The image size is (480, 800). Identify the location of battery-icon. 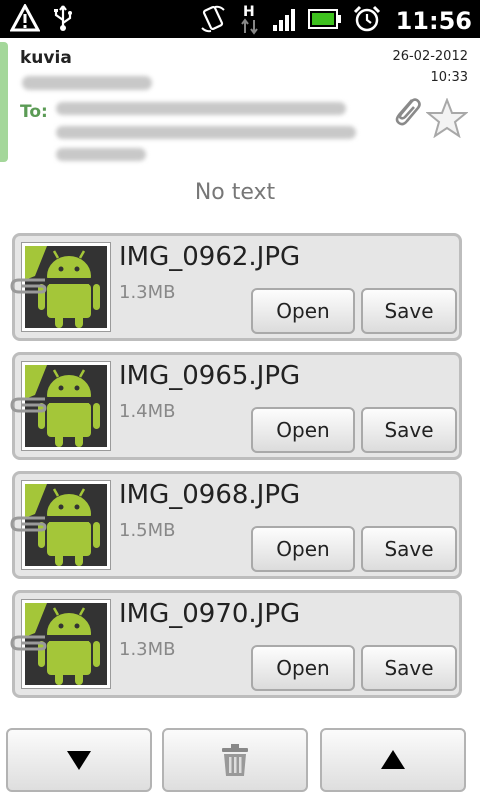
(324, 21).